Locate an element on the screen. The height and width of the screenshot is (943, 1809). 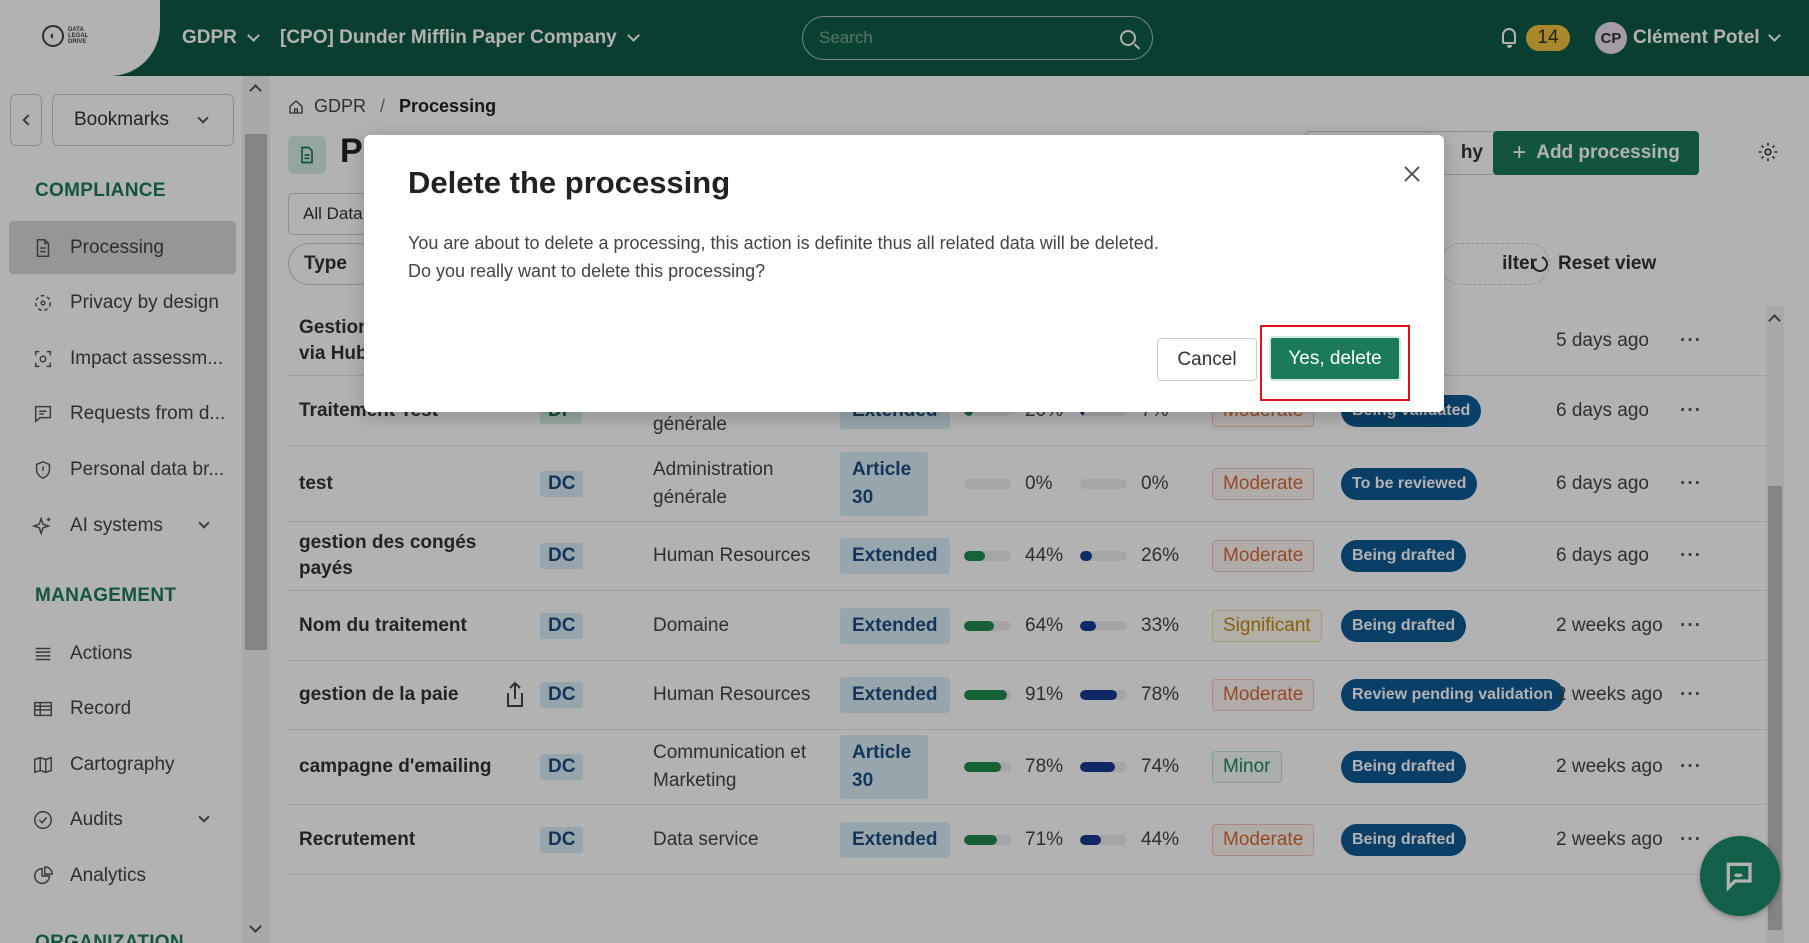
dialog-title: Delete the processing is located at coordinates (569, 182).